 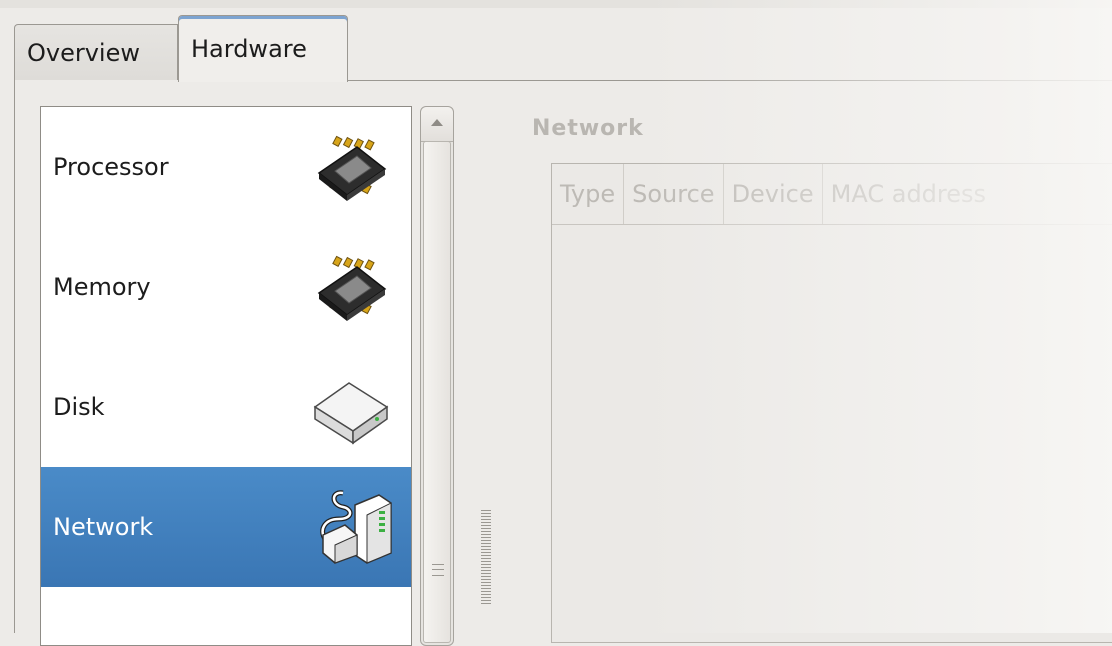 I want to click on column-header-device: Device, so click(x=773, y=194).